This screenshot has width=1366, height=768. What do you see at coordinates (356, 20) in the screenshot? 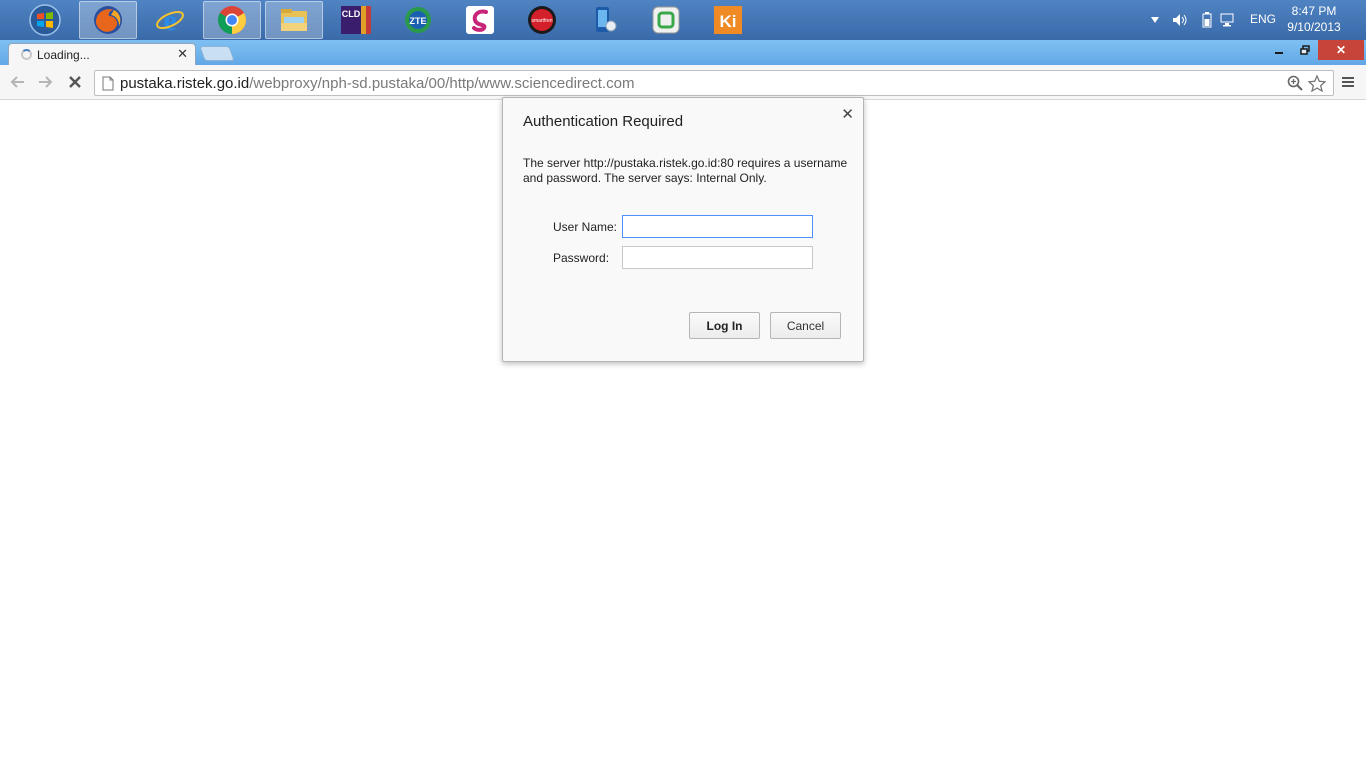
I see `cld-app-icon: CLD` at bounding box center [356, 20].